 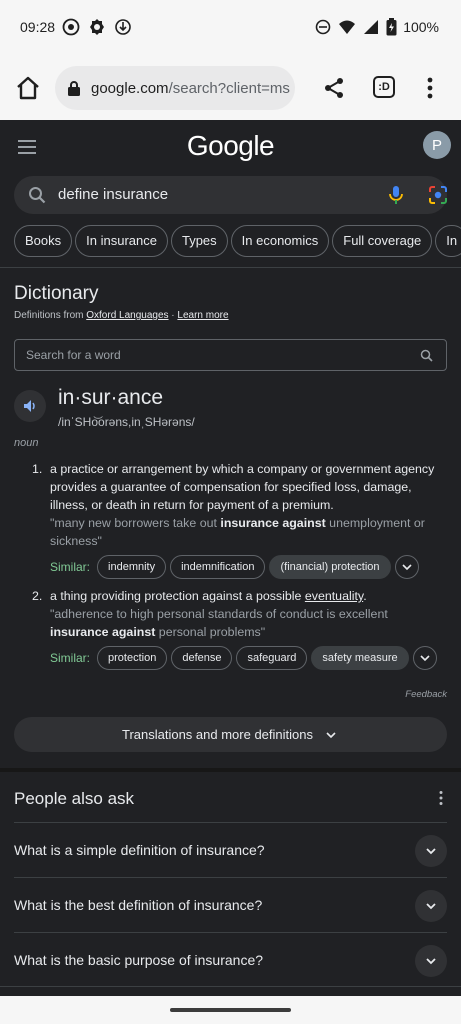 What do you see at coordinates (113, 194) in the screenshot?
I see `search-query-text: define insurance` at bounding box center [113, 194].